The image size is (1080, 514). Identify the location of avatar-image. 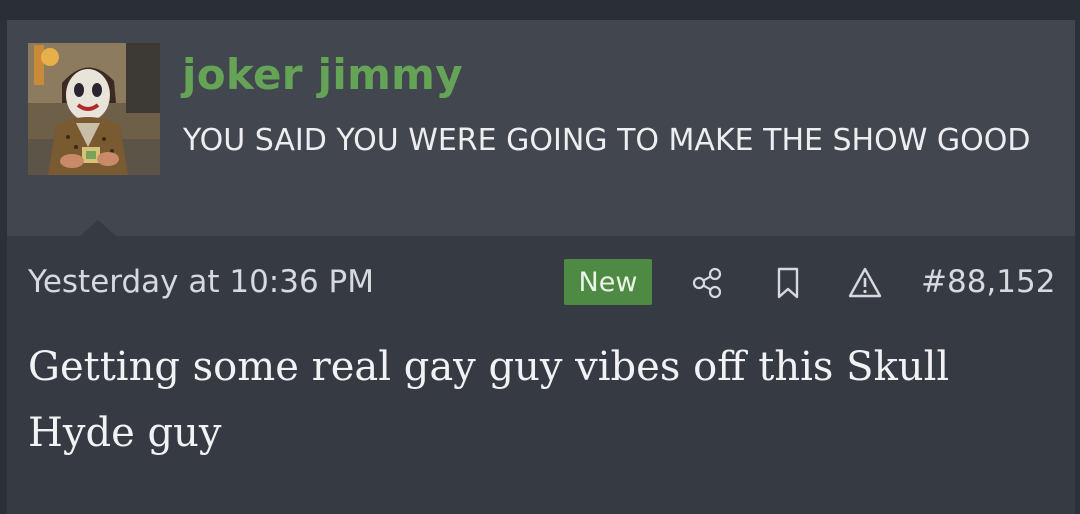
(94, 109).